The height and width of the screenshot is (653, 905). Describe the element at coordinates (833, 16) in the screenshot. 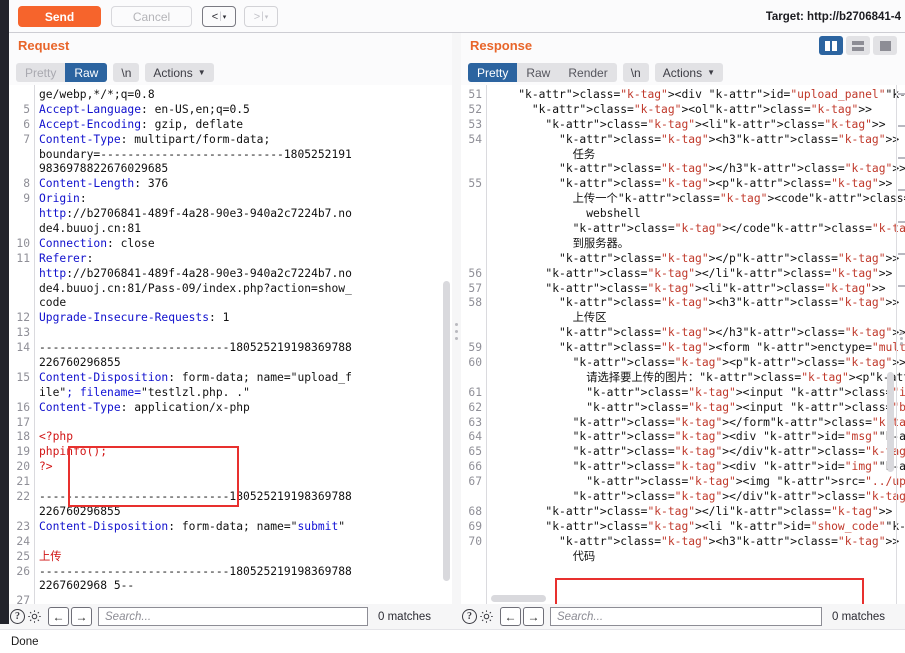

I see `target-label: Target: http://b2706841-4` at that location.